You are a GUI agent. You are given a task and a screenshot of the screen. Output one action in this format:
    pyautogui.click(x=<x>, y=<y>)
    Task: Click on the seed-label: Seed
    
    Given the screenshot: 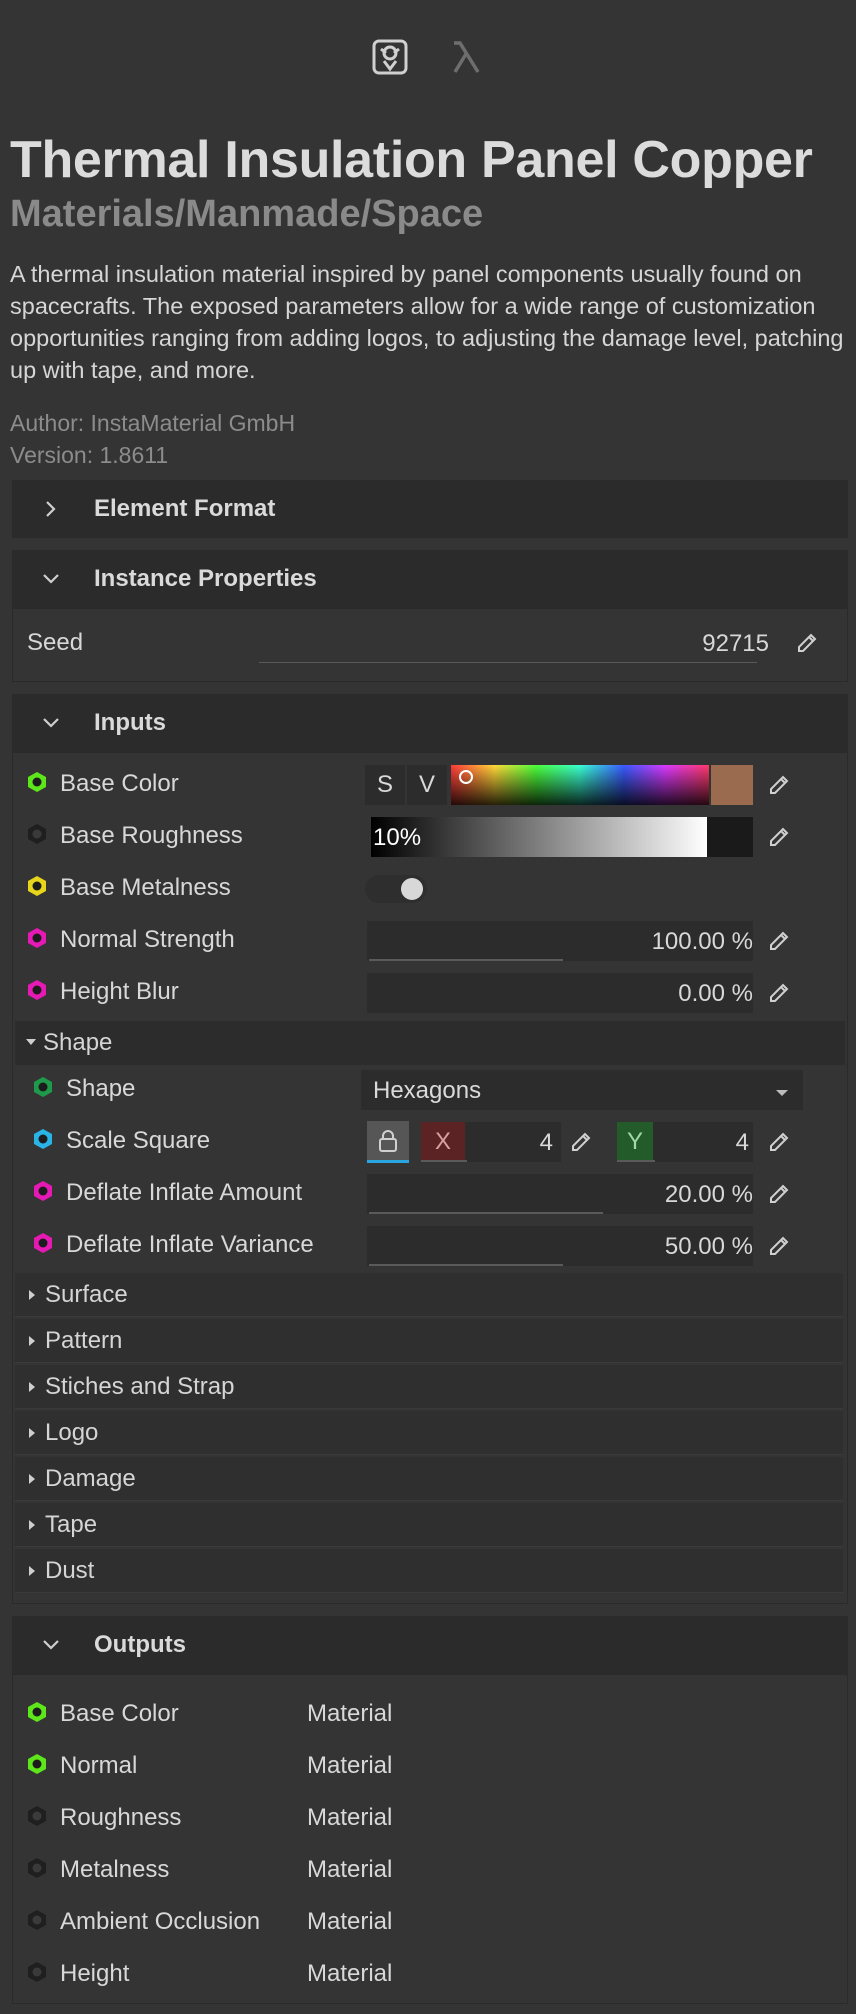 What is the action you would take?
    pyautogui.click(x=55, y=642)
    